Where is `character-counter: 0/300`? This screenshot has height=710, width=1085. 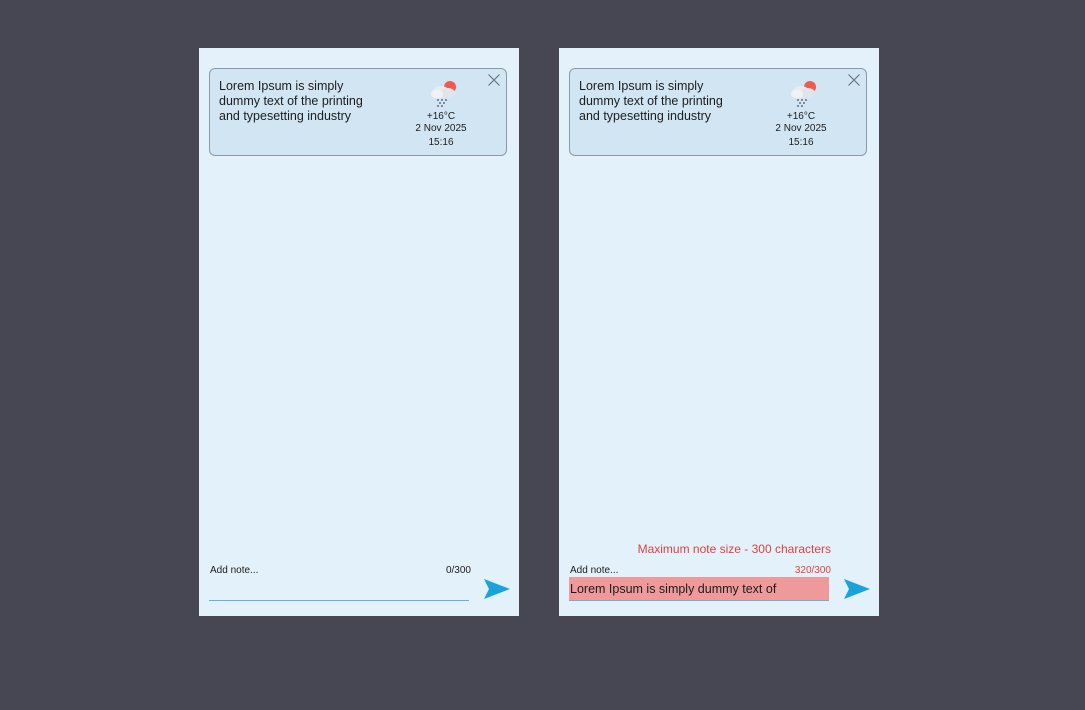 character-counter: 0/300 is located at coordinates (458, 570).